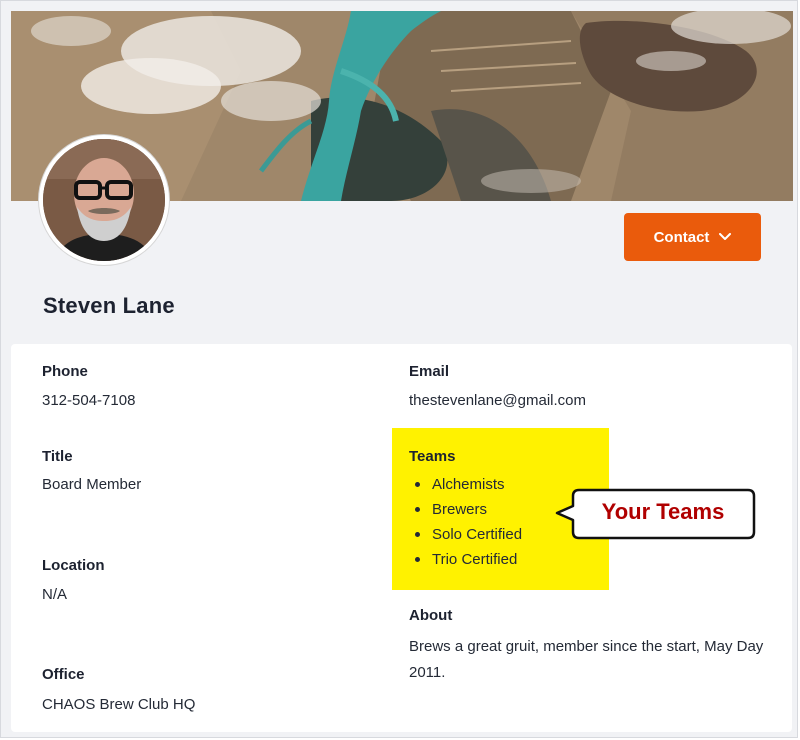 The height and width of the screenshot is (740, 800). I want to click on contact-button-label: Contact, so click(681, 237).